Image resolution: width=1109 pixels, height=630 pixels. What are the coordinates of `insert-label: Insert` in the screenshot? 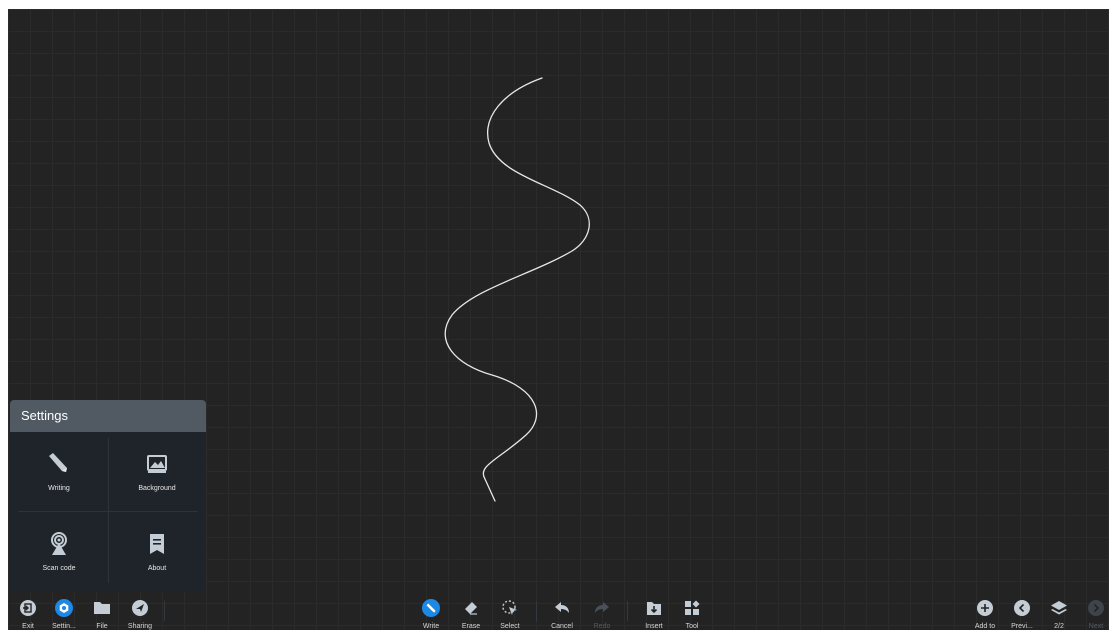 It's located at (654, 626).